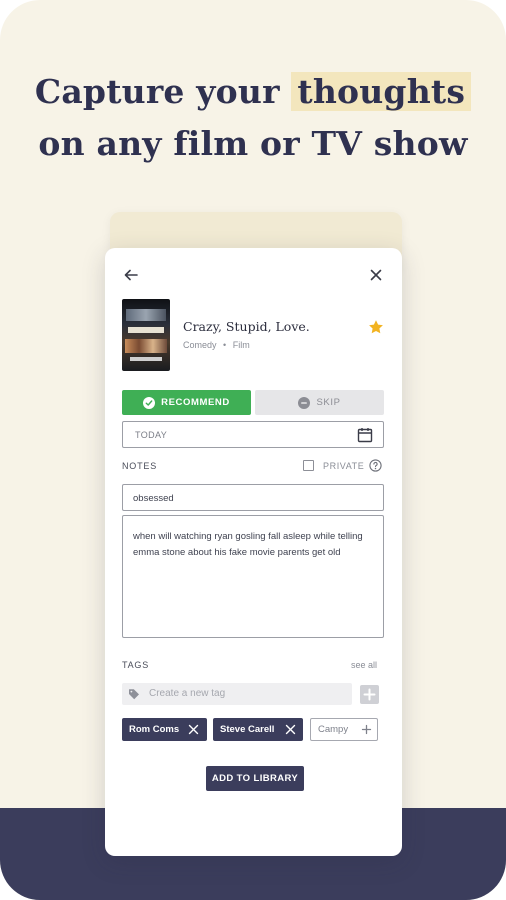 The width and height of the screenshot is (506, 900). What do you see at coordinates (304, 402) in the screenshot?
I see `minus-icon` at bounding box center [304, 402].